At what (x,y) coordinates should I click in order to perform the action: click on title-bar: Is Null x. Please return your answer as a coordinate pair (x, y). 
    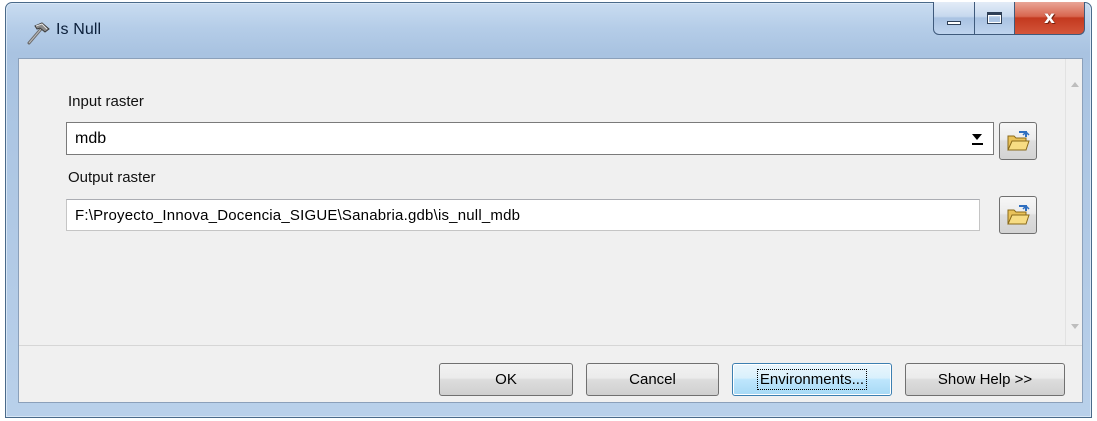
    Looking at the image, I should click on (548, 30).